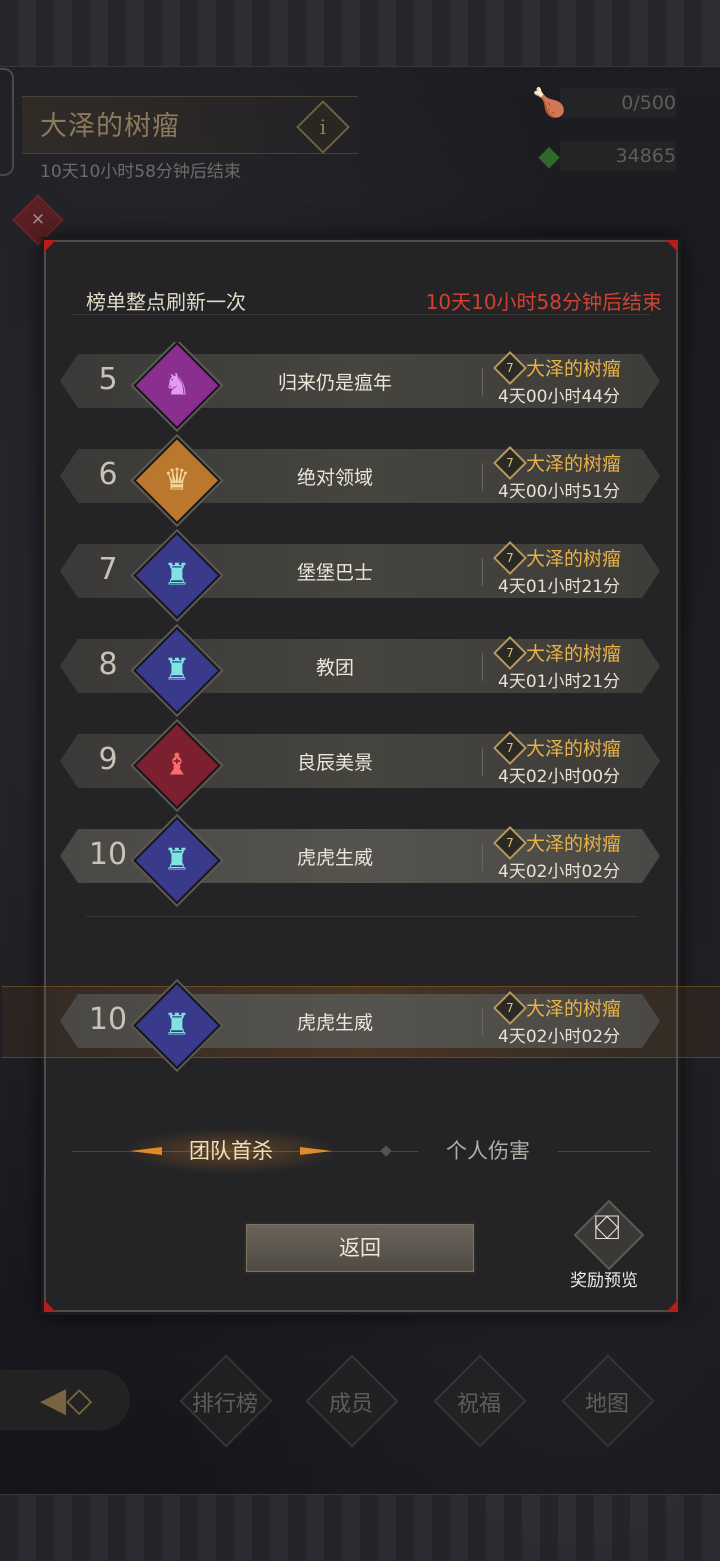  What do you see at coordinates (7, 122) in the screenshot?
I see `event-left-frame` at bounding box center [7, 122].